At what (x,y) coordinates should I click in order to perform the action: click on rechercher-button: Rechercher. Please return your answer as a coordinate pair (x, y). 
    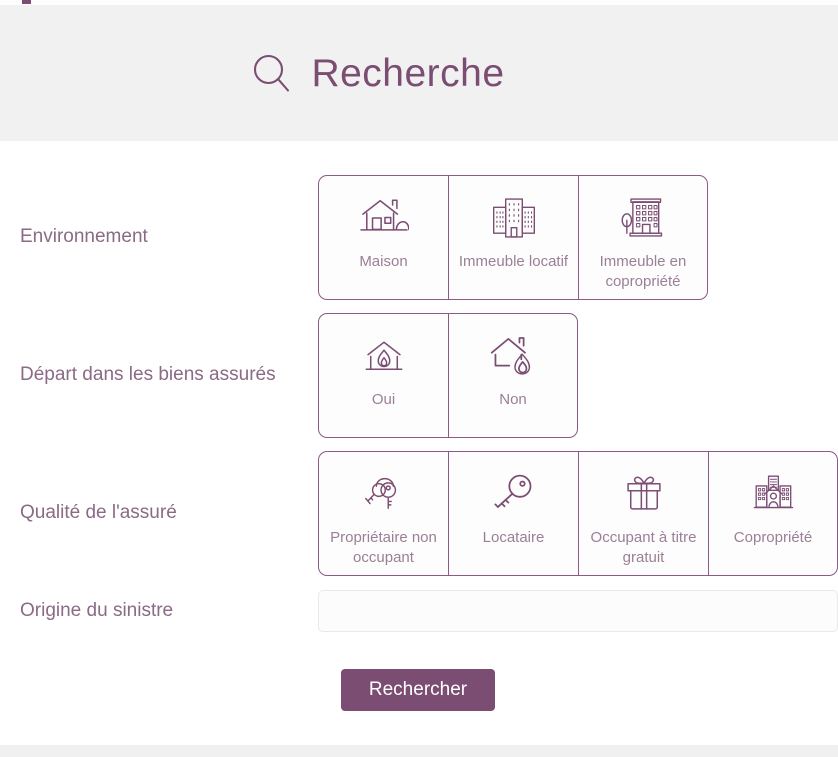
    Looking at the image, I should click on (418, 690).